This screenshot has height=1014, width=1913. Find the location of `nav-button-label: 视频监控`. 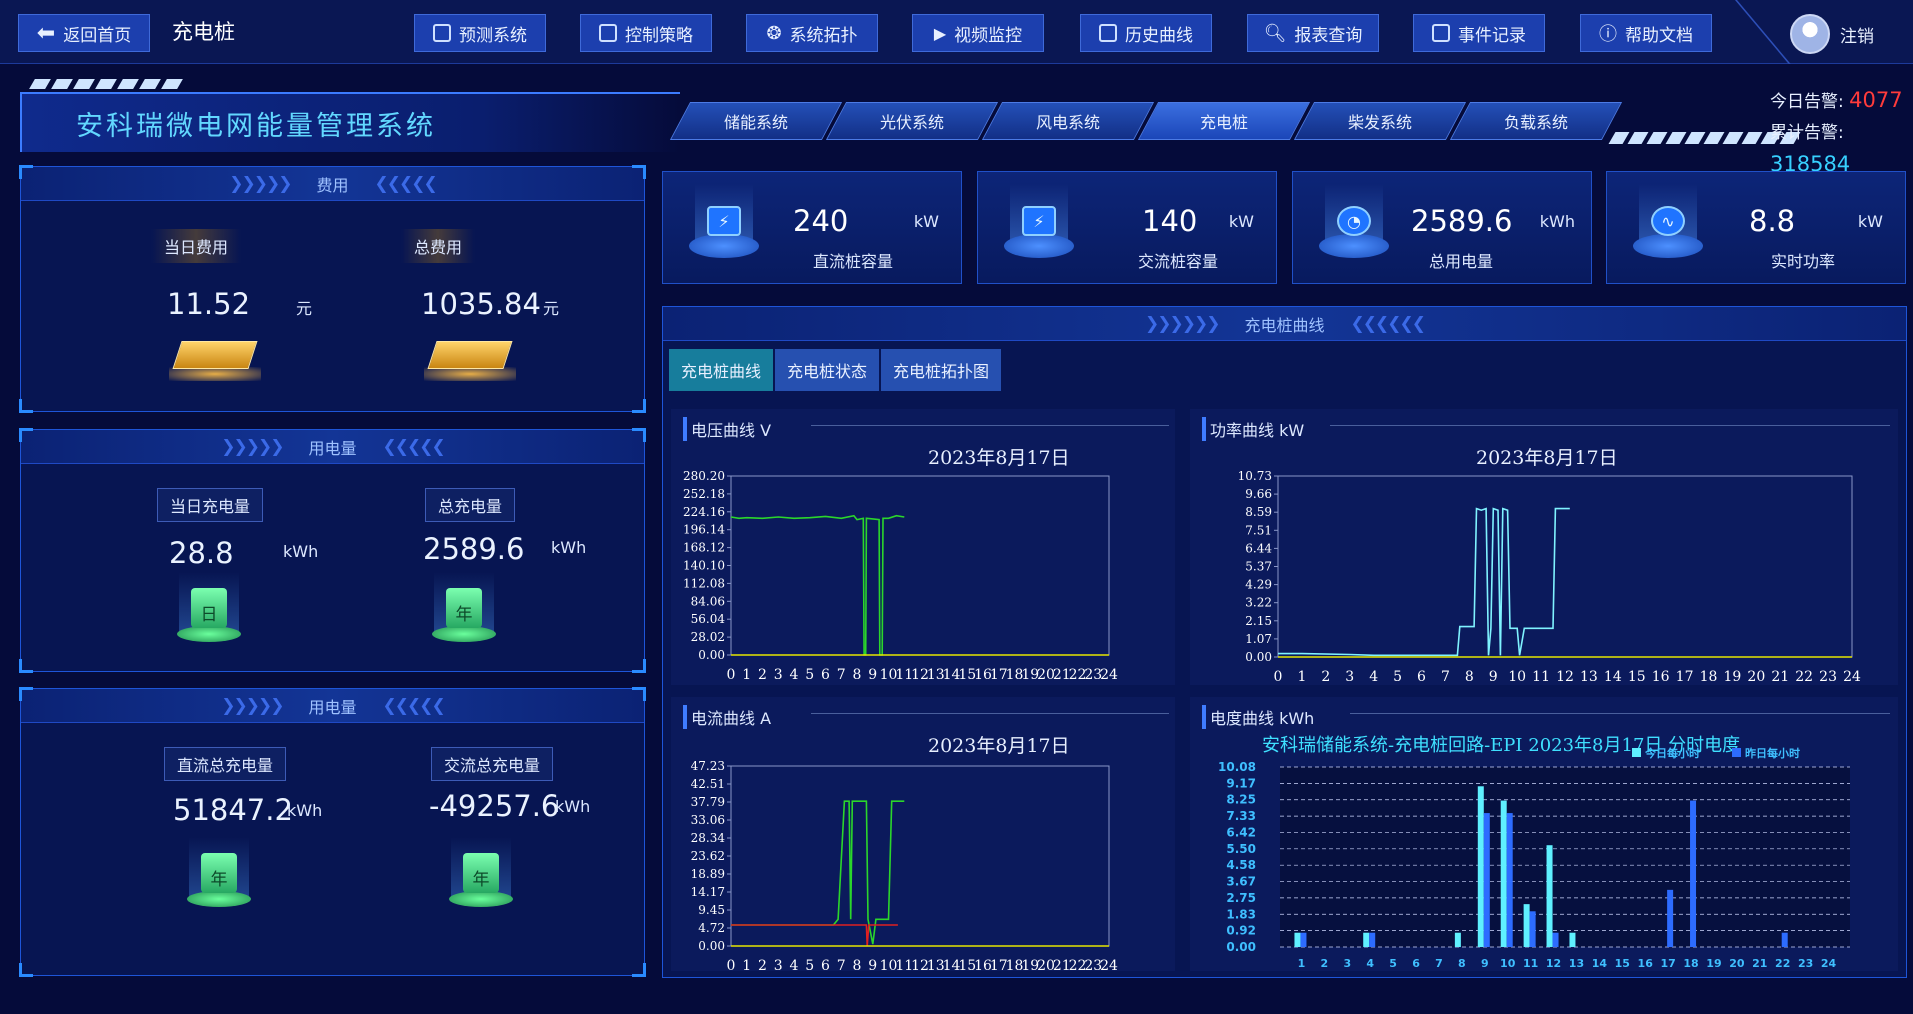

nav-button-label: 视频监控 is located at coordinates (988, 35).